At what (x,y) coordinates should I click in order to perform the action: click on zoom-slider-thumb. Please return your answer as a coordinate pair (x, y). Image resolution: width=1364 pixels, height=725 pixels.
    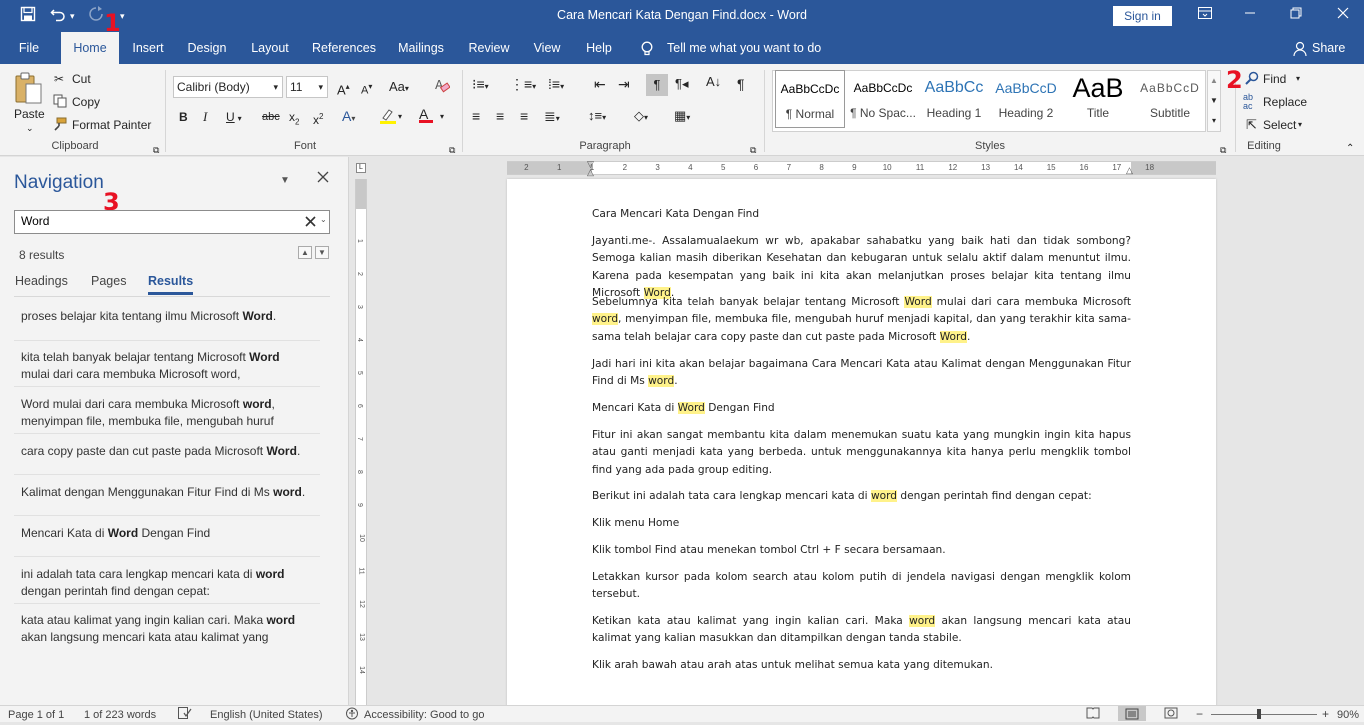
    Looking at the image, I should click on (1259, 714).